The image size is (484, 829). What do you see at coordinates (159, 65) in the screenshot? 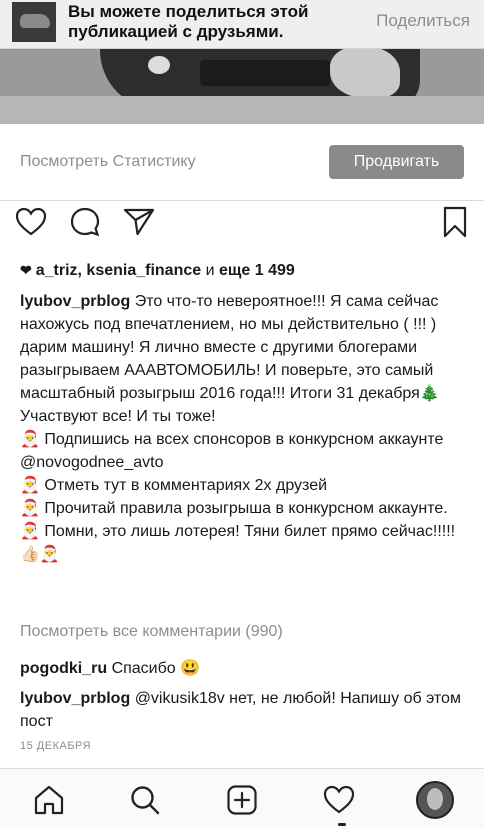
I see `car-headlight` at bounding box center [159, 65].